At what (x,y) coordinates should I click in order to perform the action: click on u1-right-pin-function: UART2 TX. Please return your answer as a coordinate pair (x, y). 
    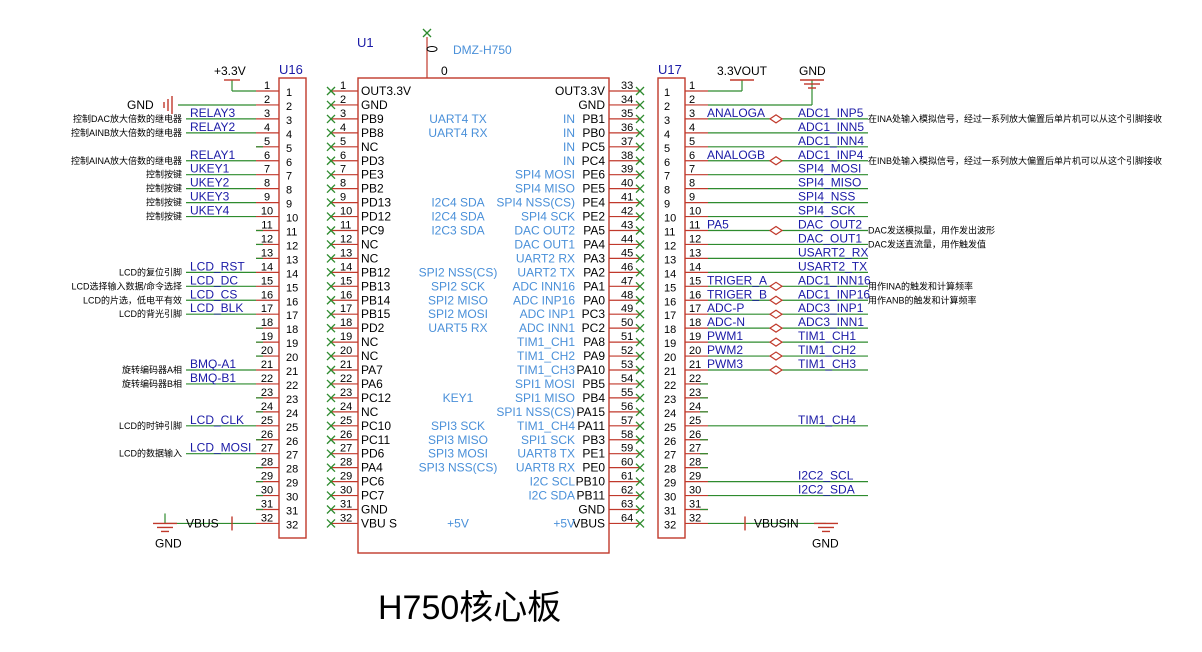
    Looking at the image, I should click on (546, 272).